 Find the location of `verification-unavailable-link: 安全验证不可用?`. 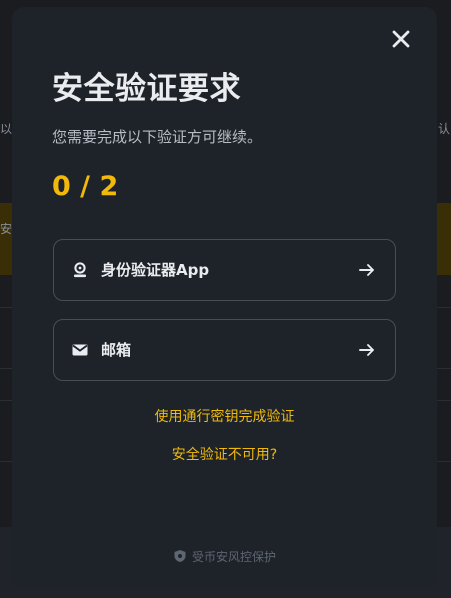

verification-unavailable-link: 安全验证不可用? is located at coordinates (224, 455).